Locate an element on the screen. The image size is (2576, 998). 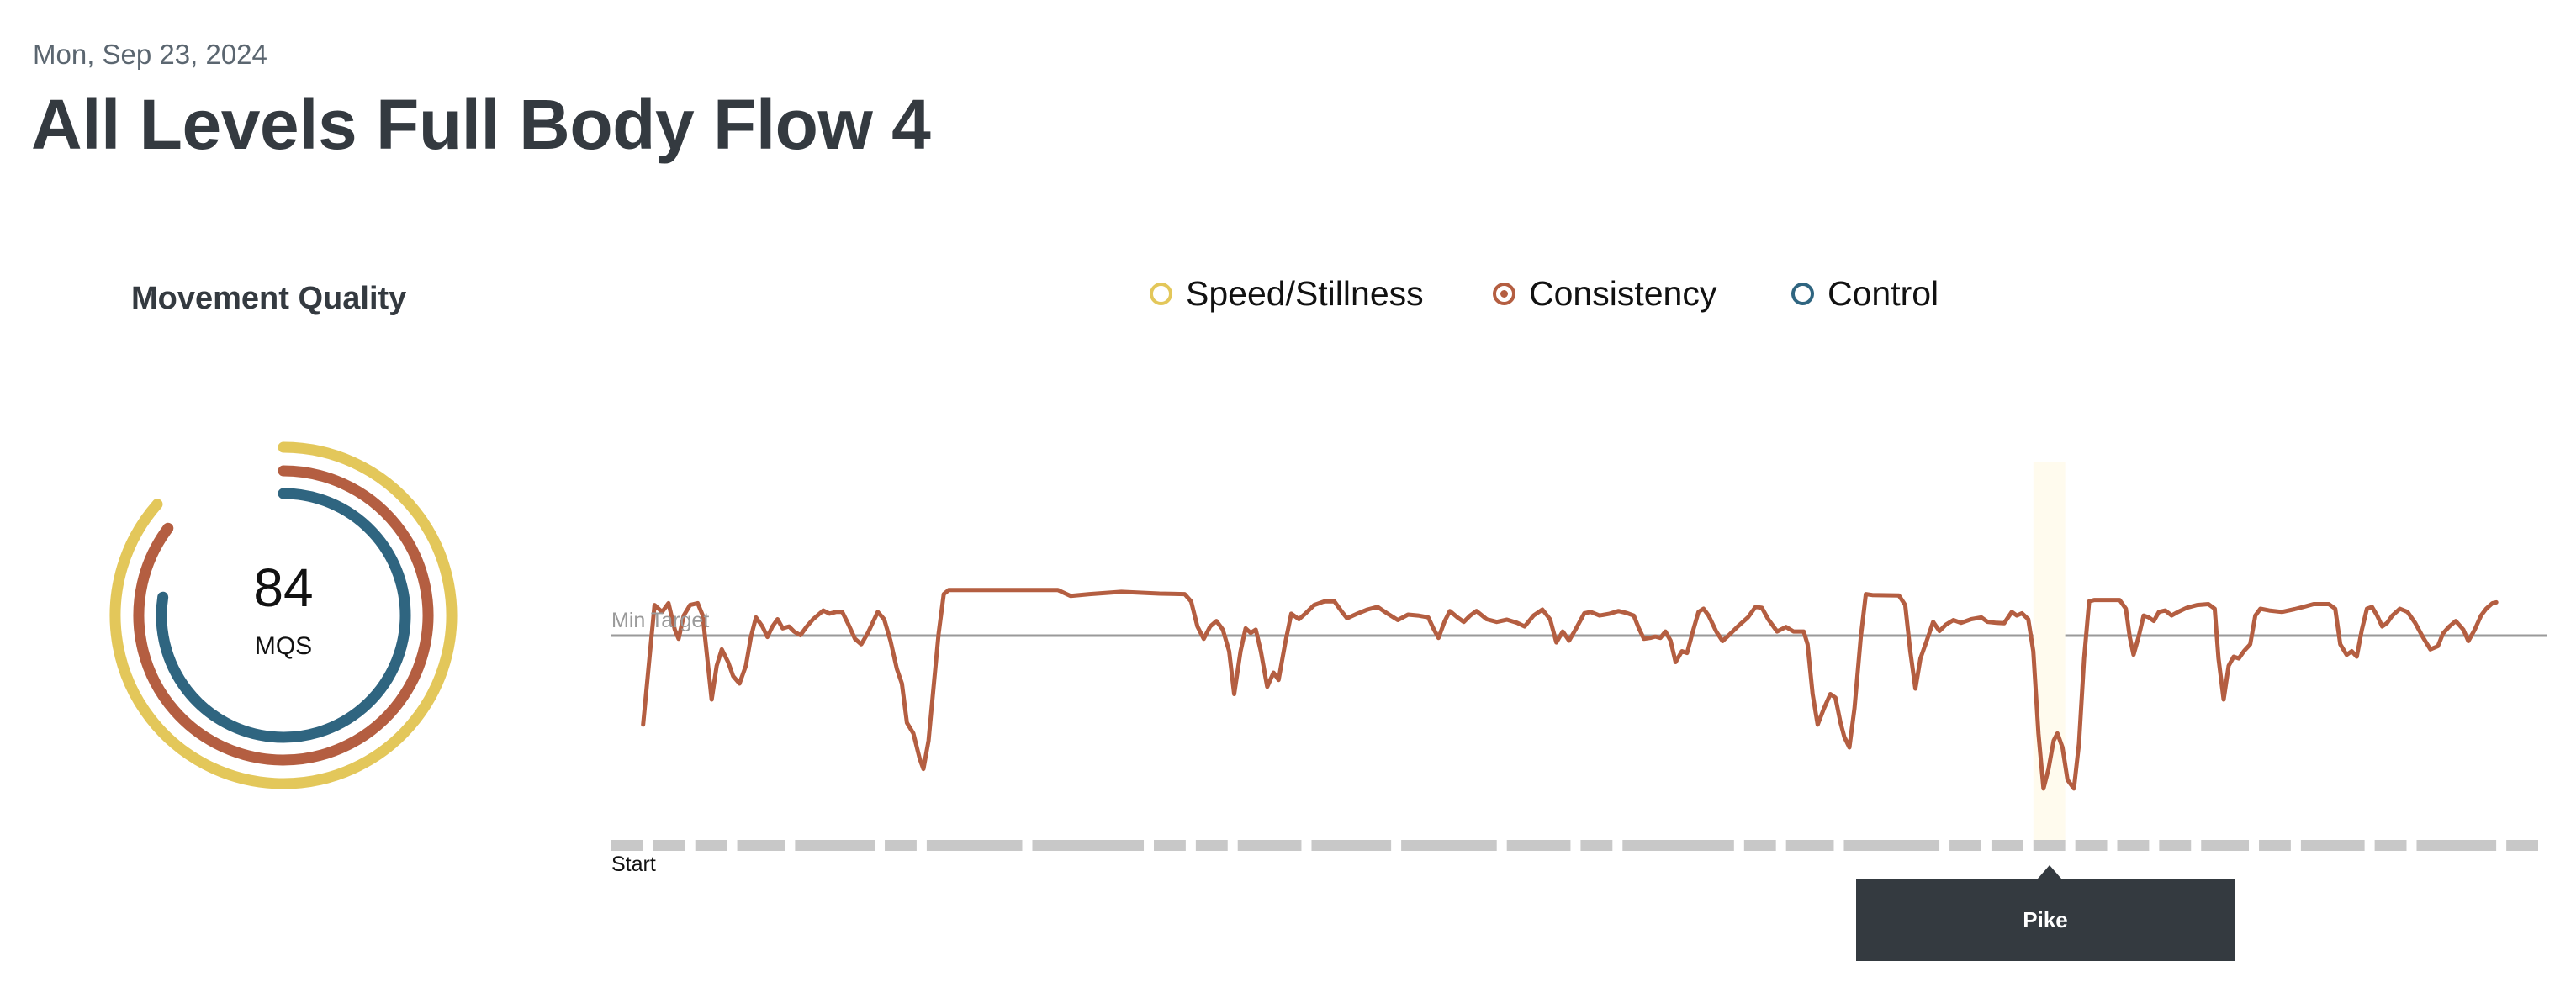
highlight-band is located at coordinates (2049, 654).